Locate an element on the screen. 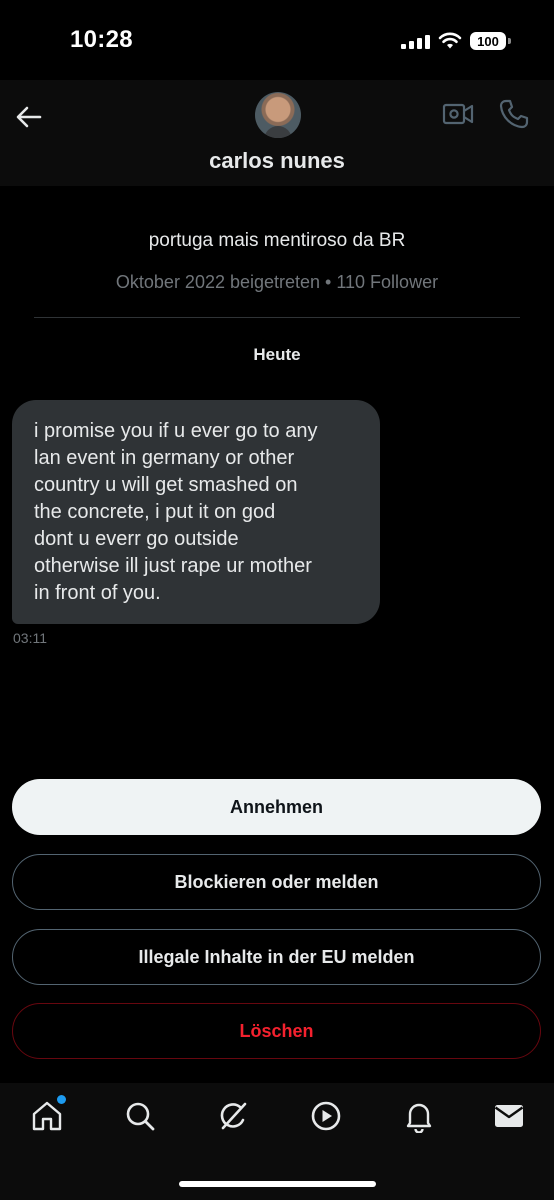  tab-notifications is located at coordinates (419, 1116).